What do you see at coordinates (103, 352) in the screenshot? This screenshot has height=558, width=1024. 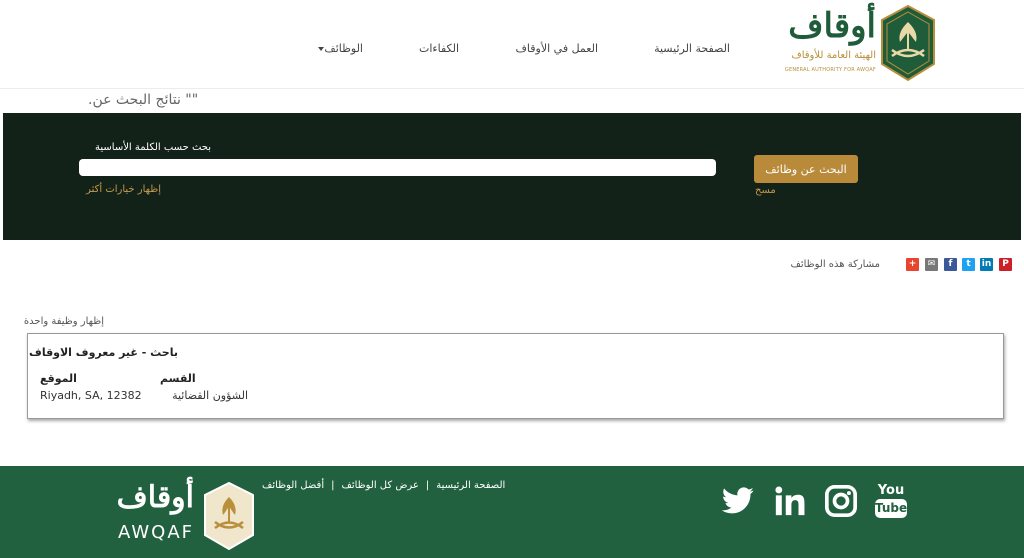 I see `job-title-link: باحث - غير معروف الاوقاف` at bounding box center [103, 352].